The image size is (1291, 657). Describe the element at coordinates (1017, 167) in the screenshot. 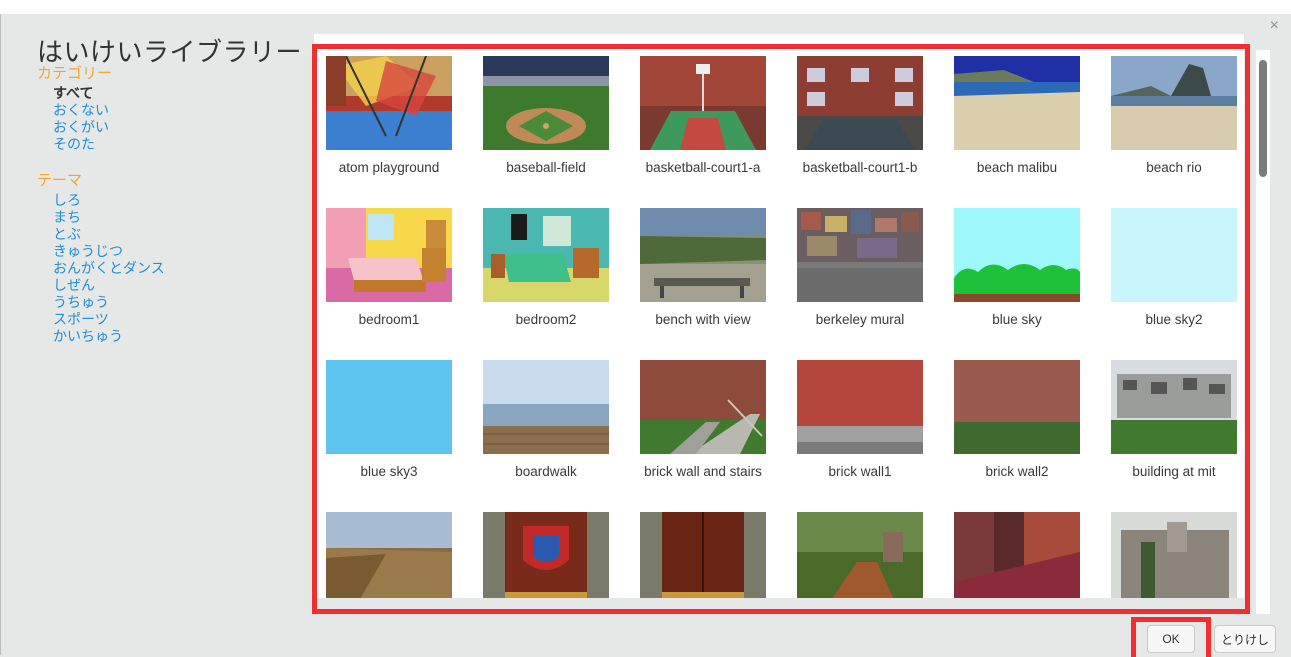

I see `backdrop-name: beach malibu` at that location.